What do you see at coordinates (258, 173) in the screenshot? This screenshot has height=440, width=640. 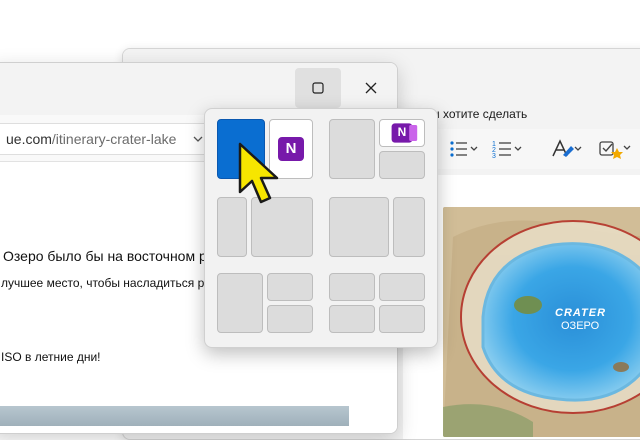 I see `mouse-pointer-icon` at bounding box center [258, 173].